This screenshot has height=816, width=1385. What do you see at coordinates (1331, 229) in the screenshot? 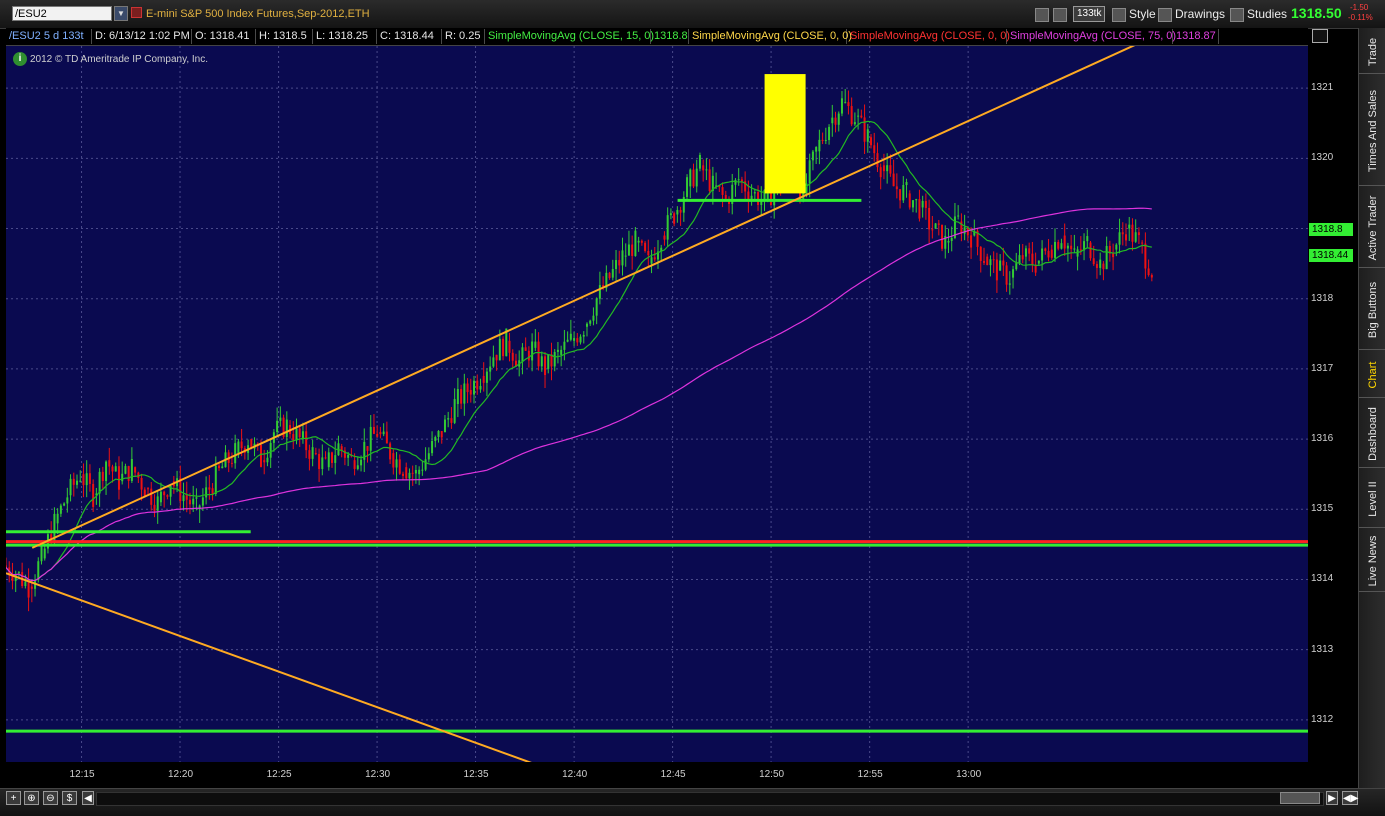
I see `sma15-price-tag: 1318.8` at bounding box center [1331, 229].